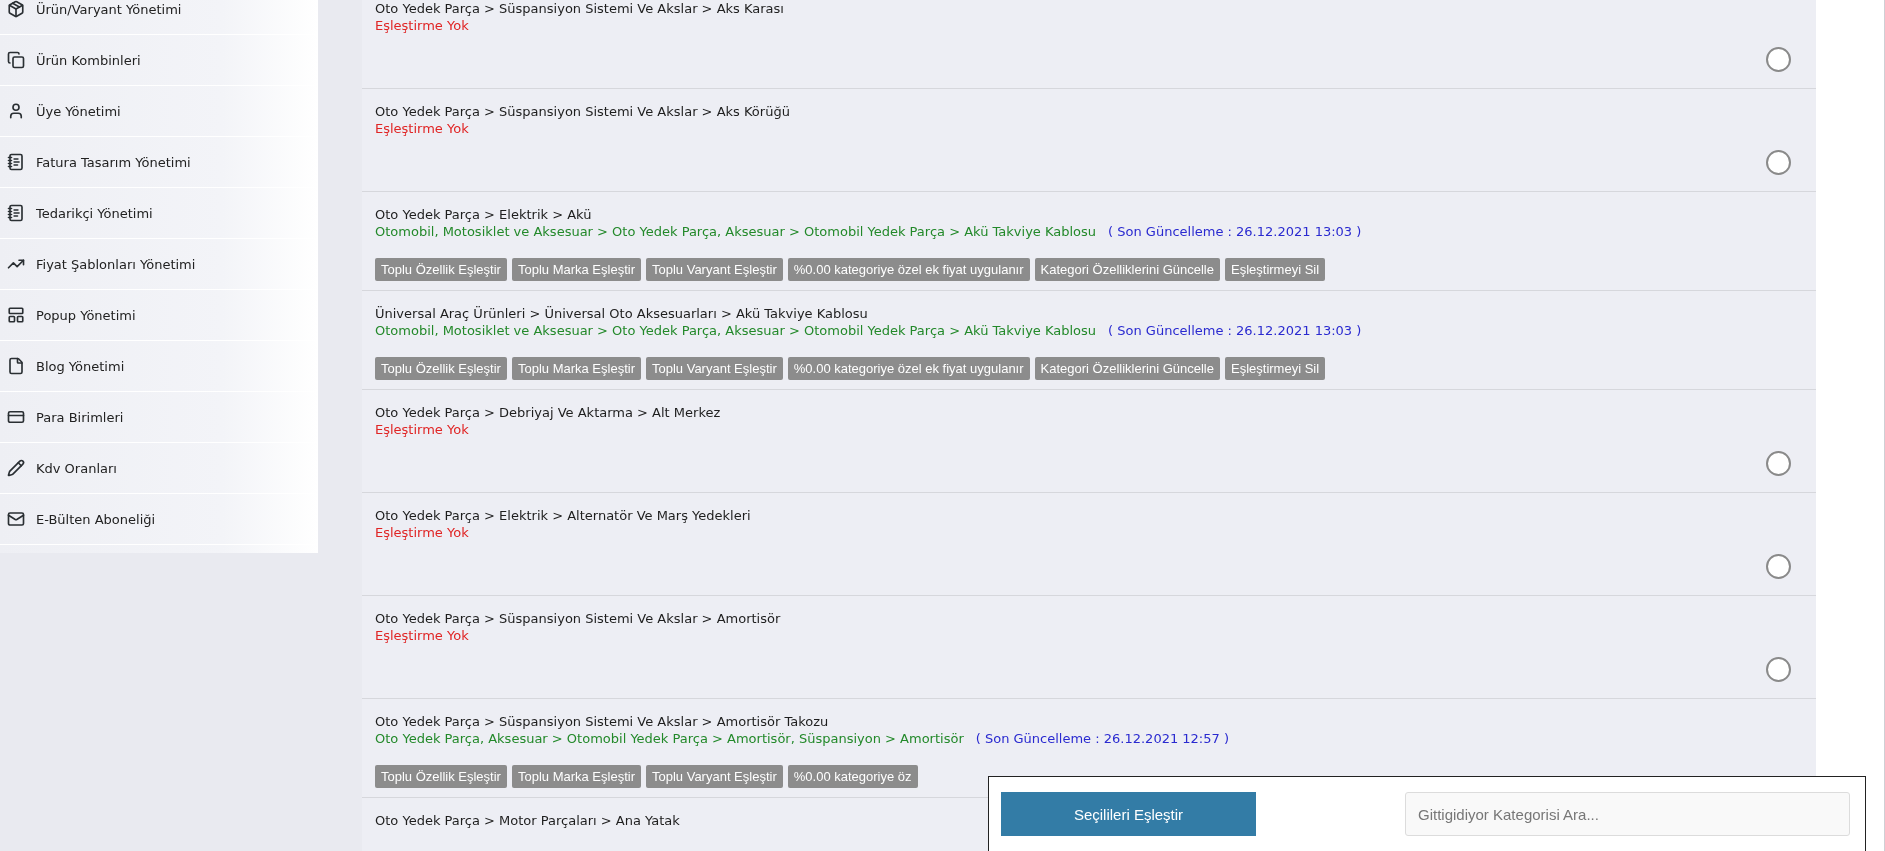 The image size is (1885, 851). I want to click on sidebar-item: Ürün/Varyant Yönetimi, so click(159, 17).